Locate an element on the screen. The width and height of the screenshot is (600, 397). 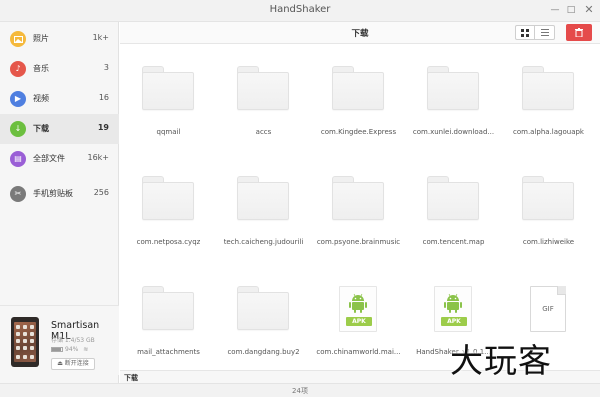
close-button: ✕ is located at coordinates (589, 10).